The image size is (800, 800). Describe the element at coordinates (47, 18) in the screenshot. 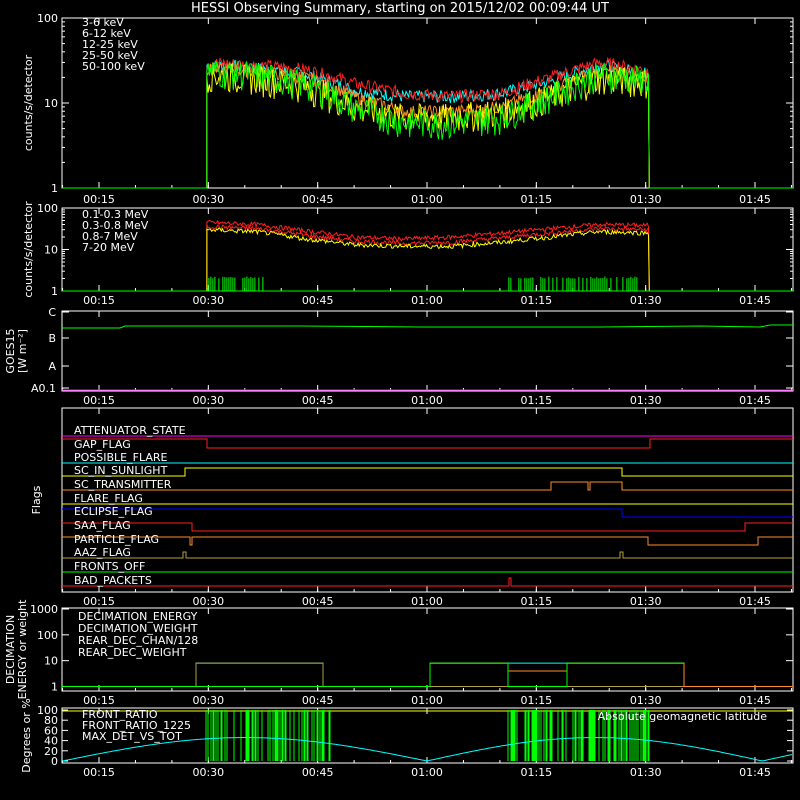

I see `panel1-ytick-label: 100` at that location.